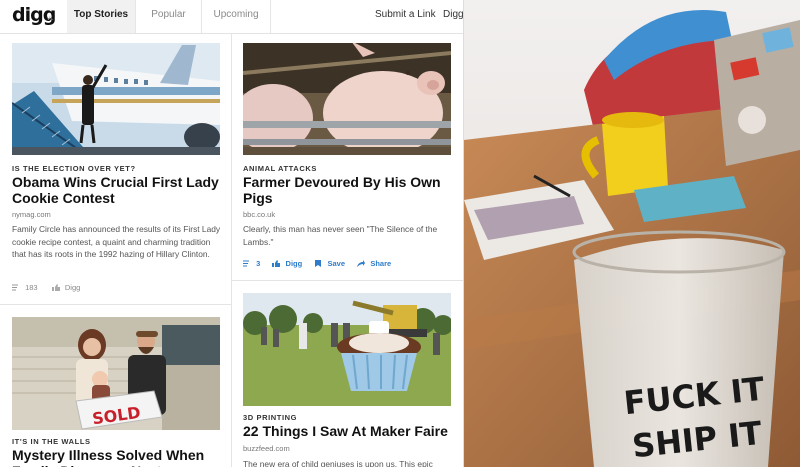 The image size is (800, 467). What do you see at coordinates (349, 431) in the screenshot?
I see `story-title: 22 Things I Saw At Maker Faire` at bounding box center [349, 431].